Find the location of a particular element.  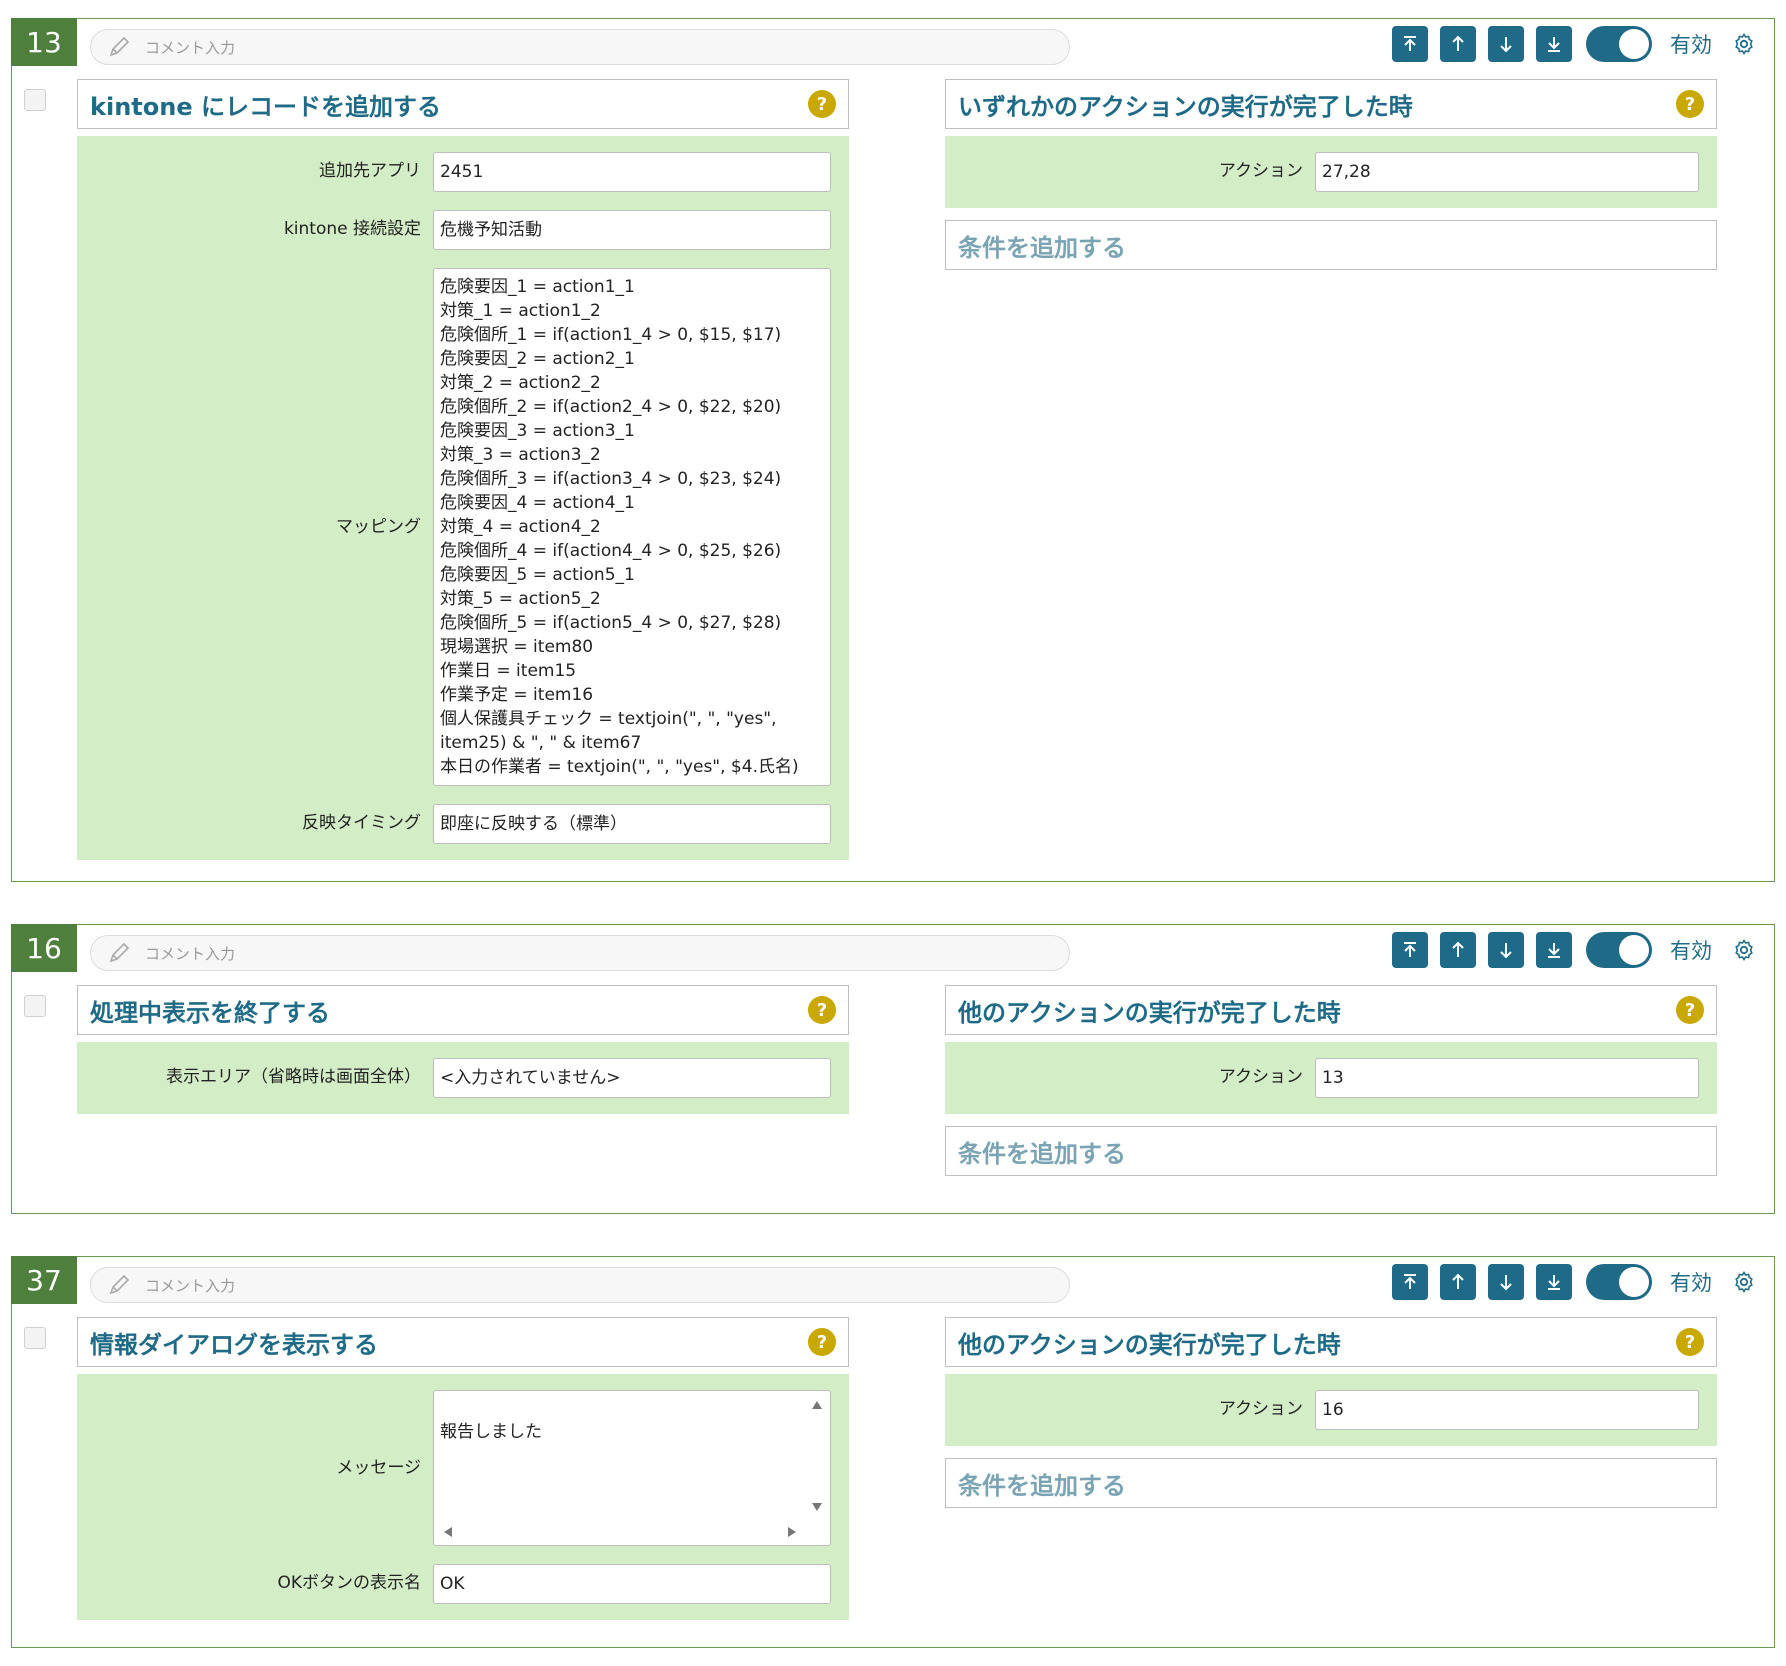

field-row-ok-label: OKボタンの表示名 OK is located at coordinates (454, 1584).